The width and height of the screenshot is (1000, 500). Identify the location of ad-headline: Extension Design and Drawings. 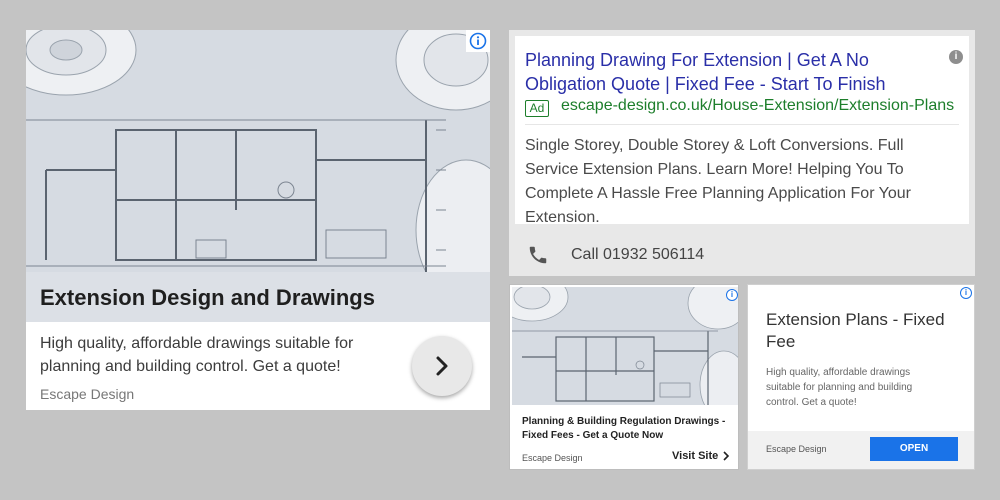
(207, 298).